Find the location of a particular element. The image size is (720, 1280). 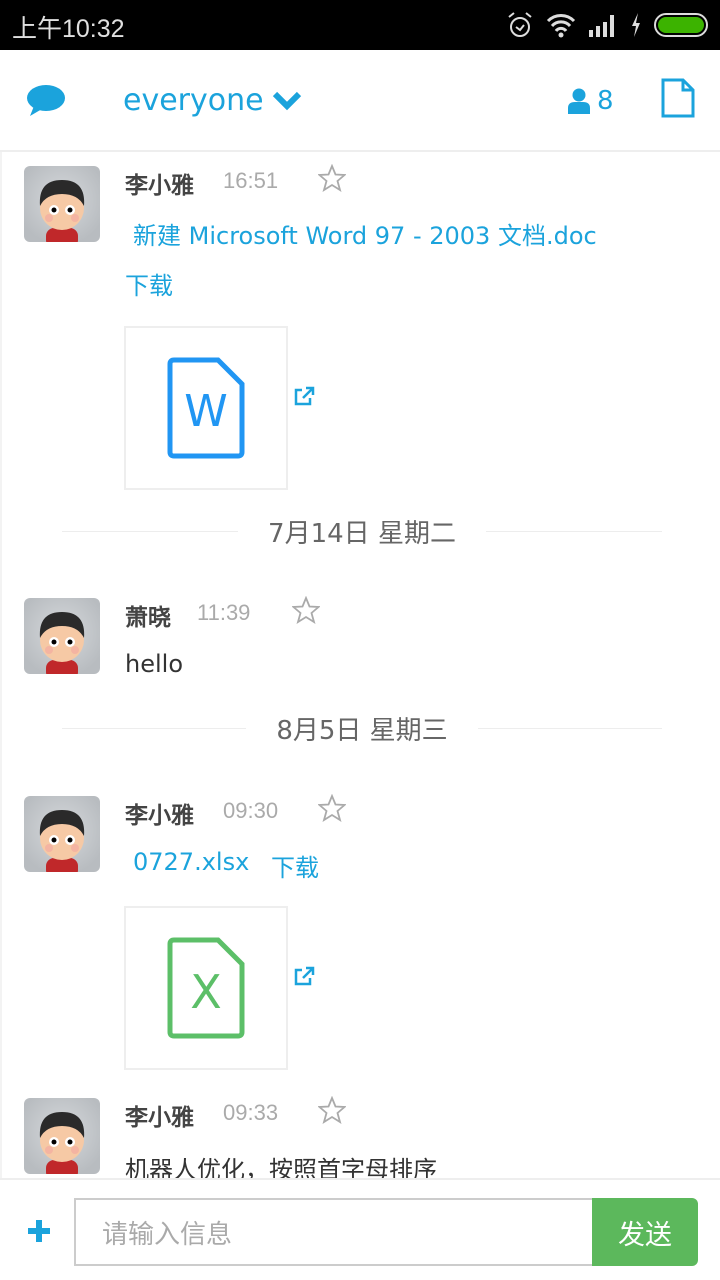

status-icons is located at coordinates (608, 25).